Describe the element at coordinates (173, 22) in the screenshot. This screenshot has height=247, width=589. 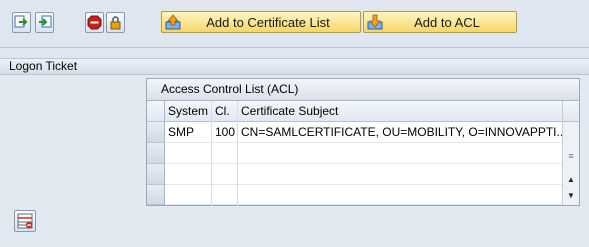
I see `upload-icon` at that location.